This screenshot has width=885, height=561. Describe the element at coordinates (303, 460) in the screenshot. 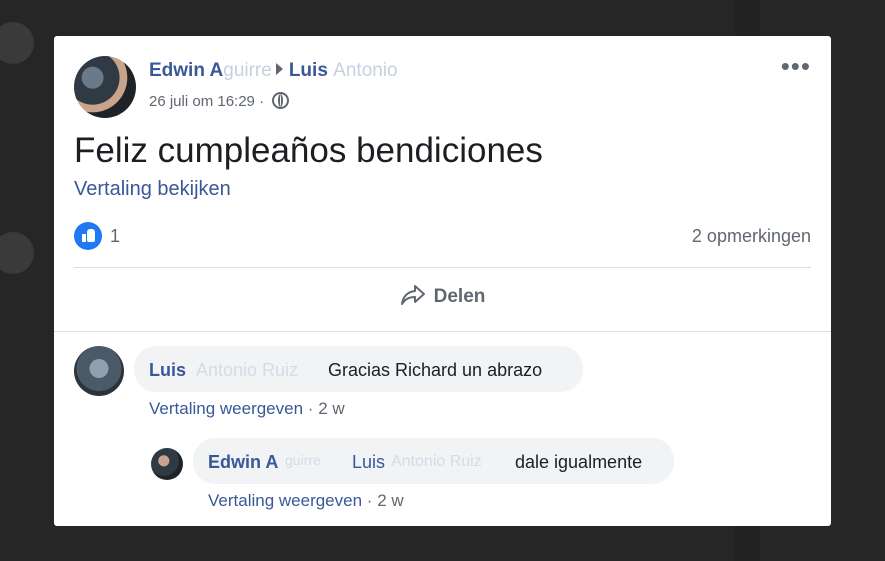

I see `commenter-name-obscured: guirre` at that location.